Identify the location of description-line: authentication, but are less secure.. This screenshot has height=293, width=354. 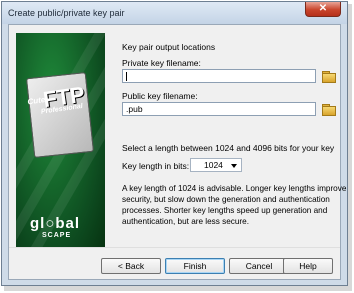
(185, 221).